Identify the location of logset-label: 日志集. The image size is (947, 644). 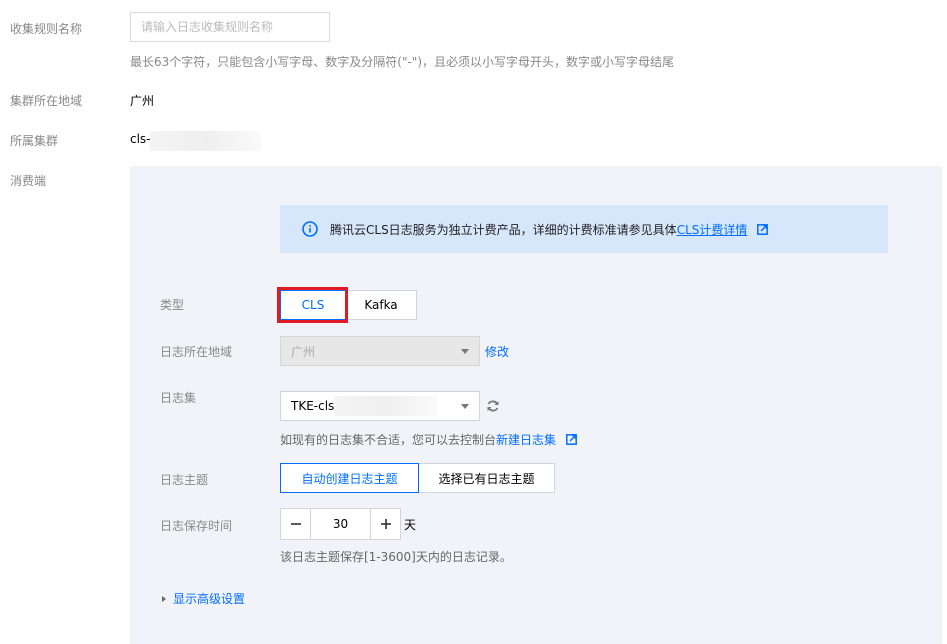
(178, 398).